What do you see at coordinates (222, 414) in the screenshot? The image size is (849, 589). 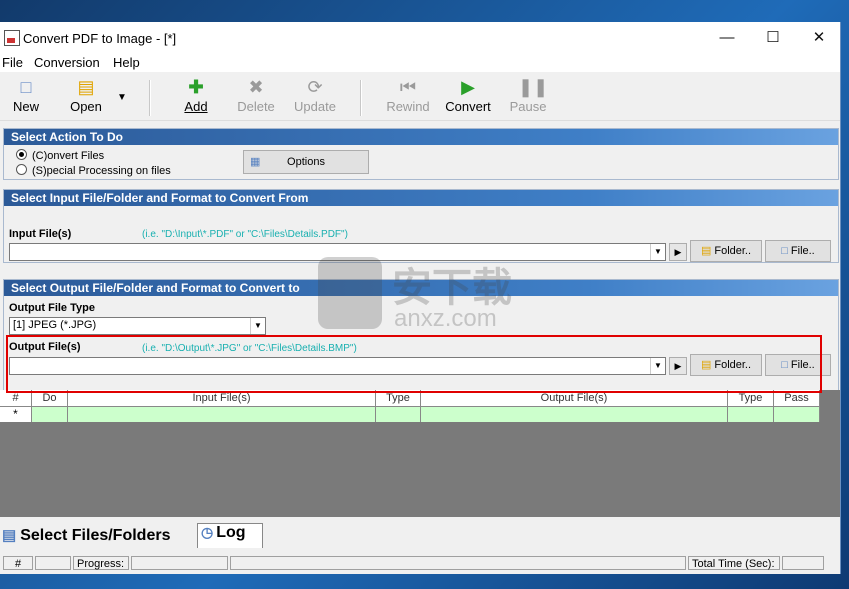 I see `grid-cell-input` at bounding box center [222, 414].